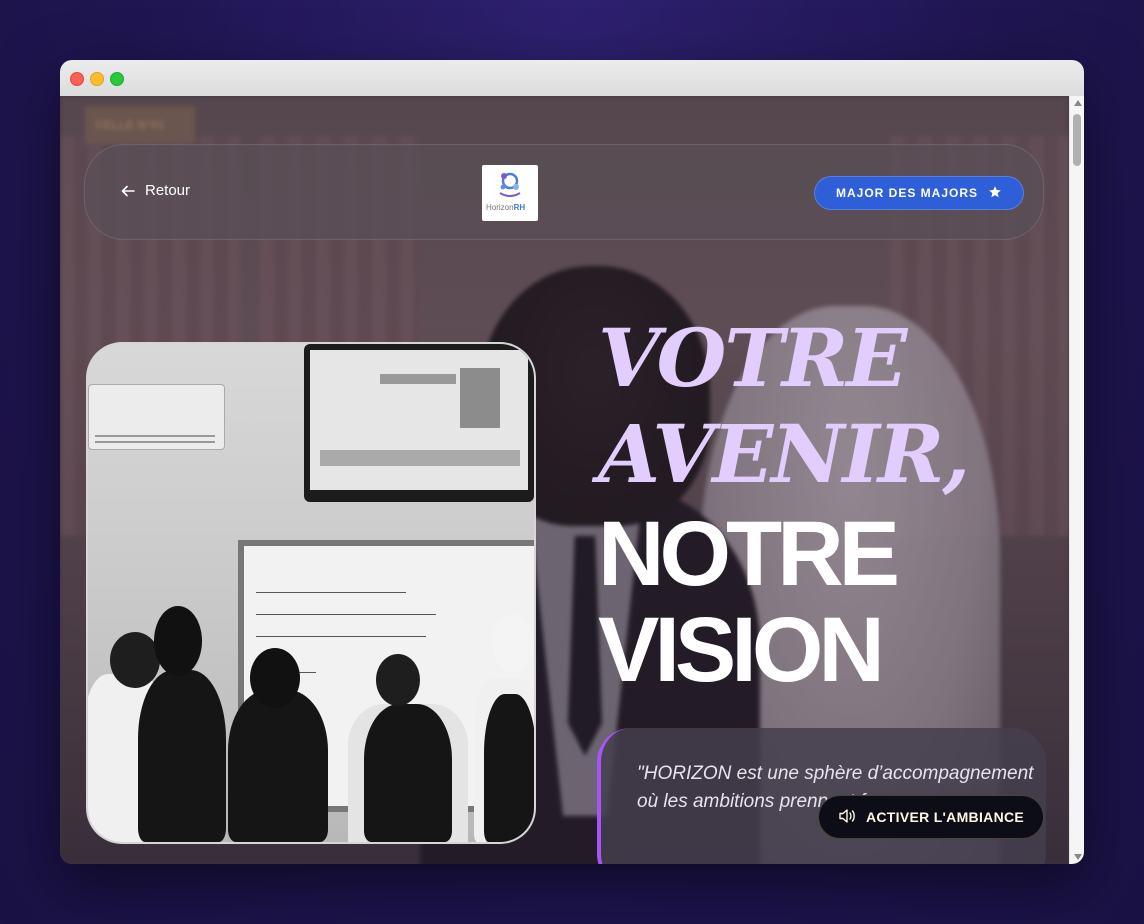 The height and width of the screenshot is (924, 1144). I want to click on vertical-scrollbar, so click(1076, 480).